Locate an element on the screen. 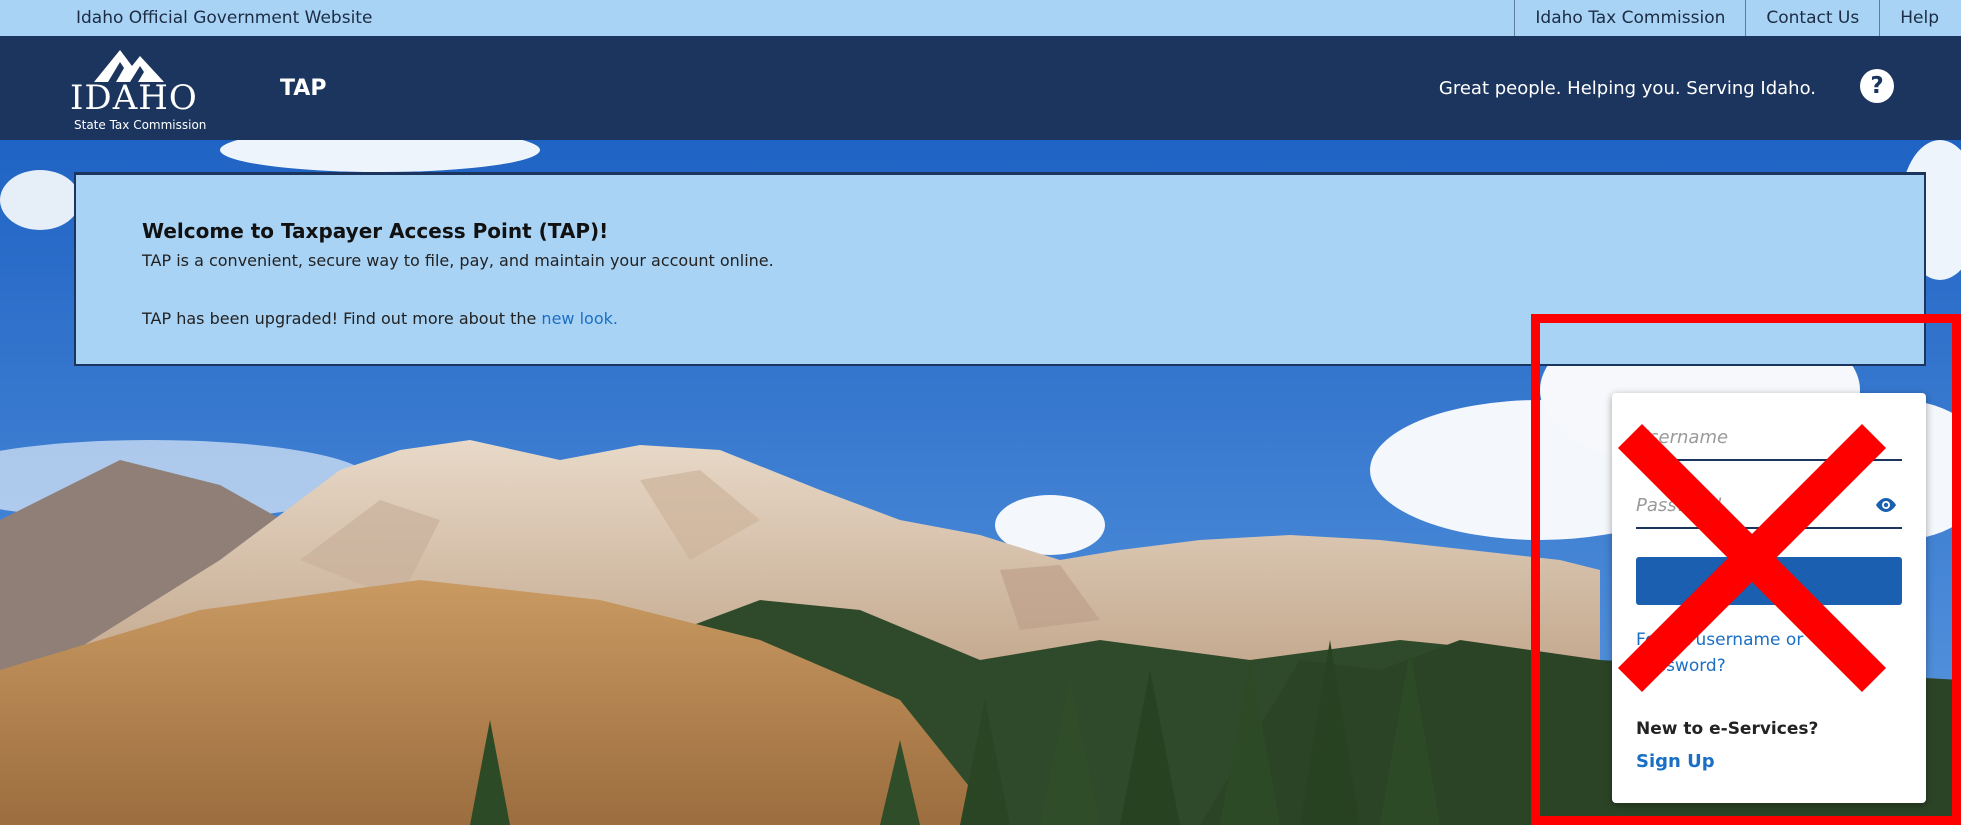 The width and height of the screenshot is (1961, 825). help-icon: ? is located at coordinates (1877, 86).